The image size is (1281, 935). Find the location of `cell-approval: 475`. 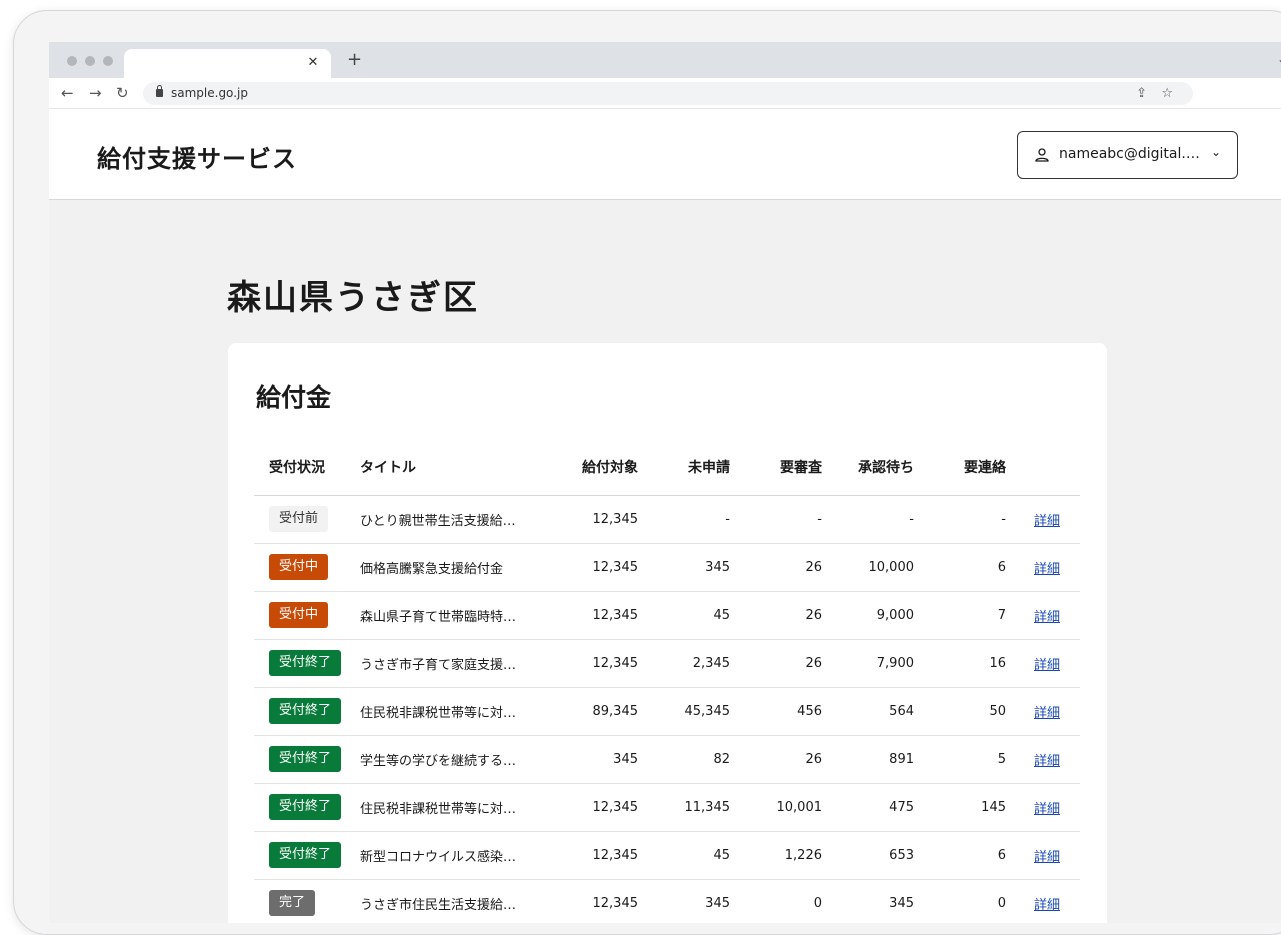

cell-approval: 475 is located at coordinates (868, 807).